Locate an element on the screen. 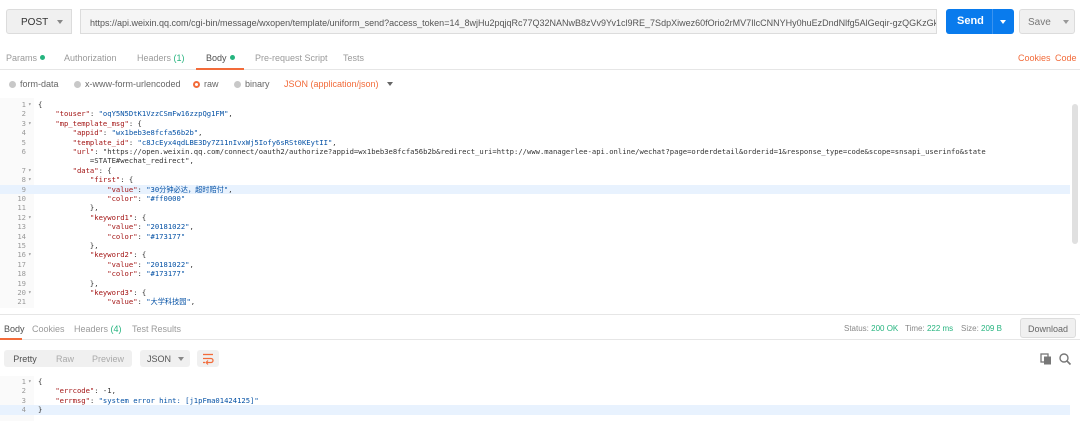 The width and height of the screenshot is (1080, 421). wrap-lines-button is located at coordinates (208, 358).